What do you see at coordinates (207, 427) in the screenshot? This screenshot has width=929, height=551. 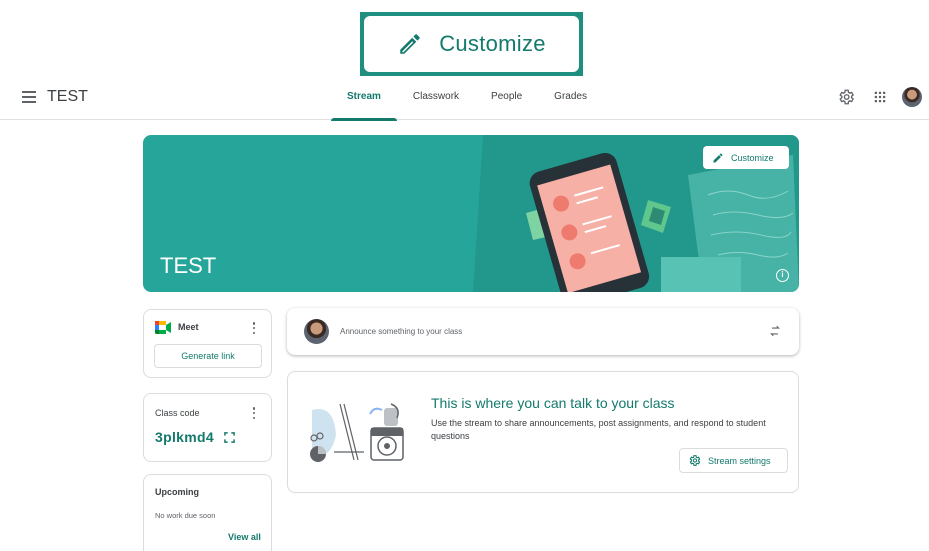 I see `class-code-card: Class code 3plkmd4` at bounding box center [207, 427].